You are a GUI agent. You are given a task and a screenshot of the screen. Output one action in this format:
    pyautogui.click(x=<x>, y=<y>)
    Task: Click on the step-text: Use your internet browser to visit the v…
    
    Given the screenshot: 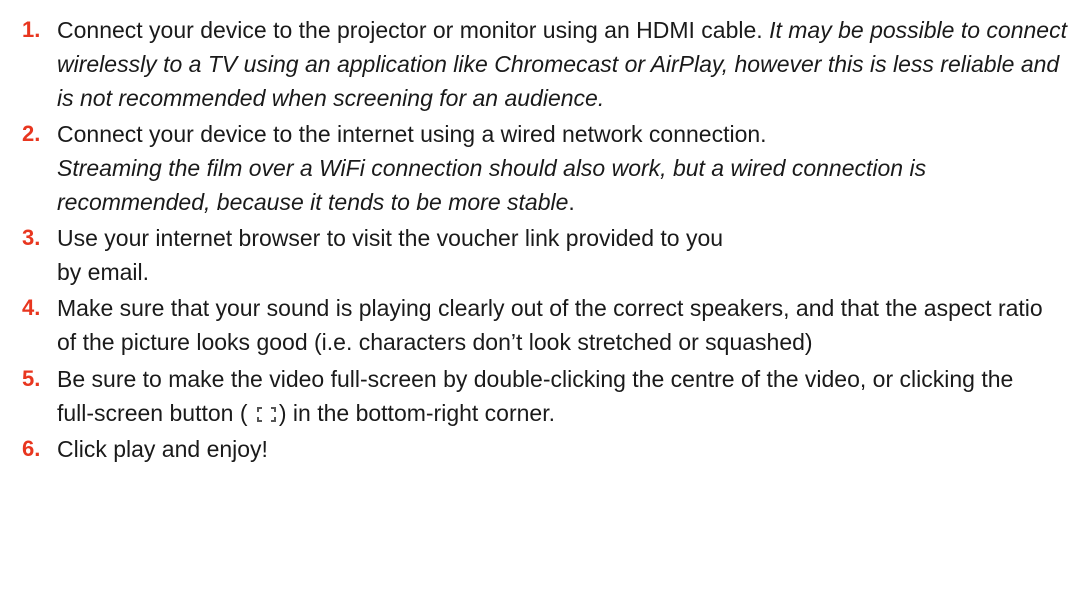 What is the action you would take?
    pyautogui.click(x=390, y=255)
    